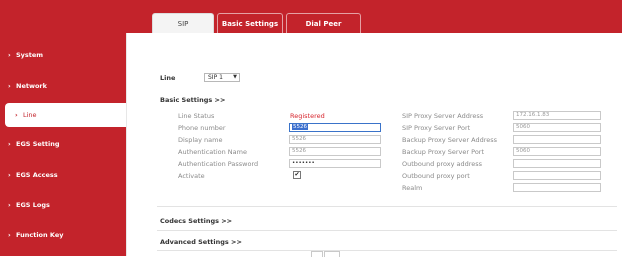  I want to click on backup-proxy-address-label: Backup Proxy Server Address, so click(450, 140).